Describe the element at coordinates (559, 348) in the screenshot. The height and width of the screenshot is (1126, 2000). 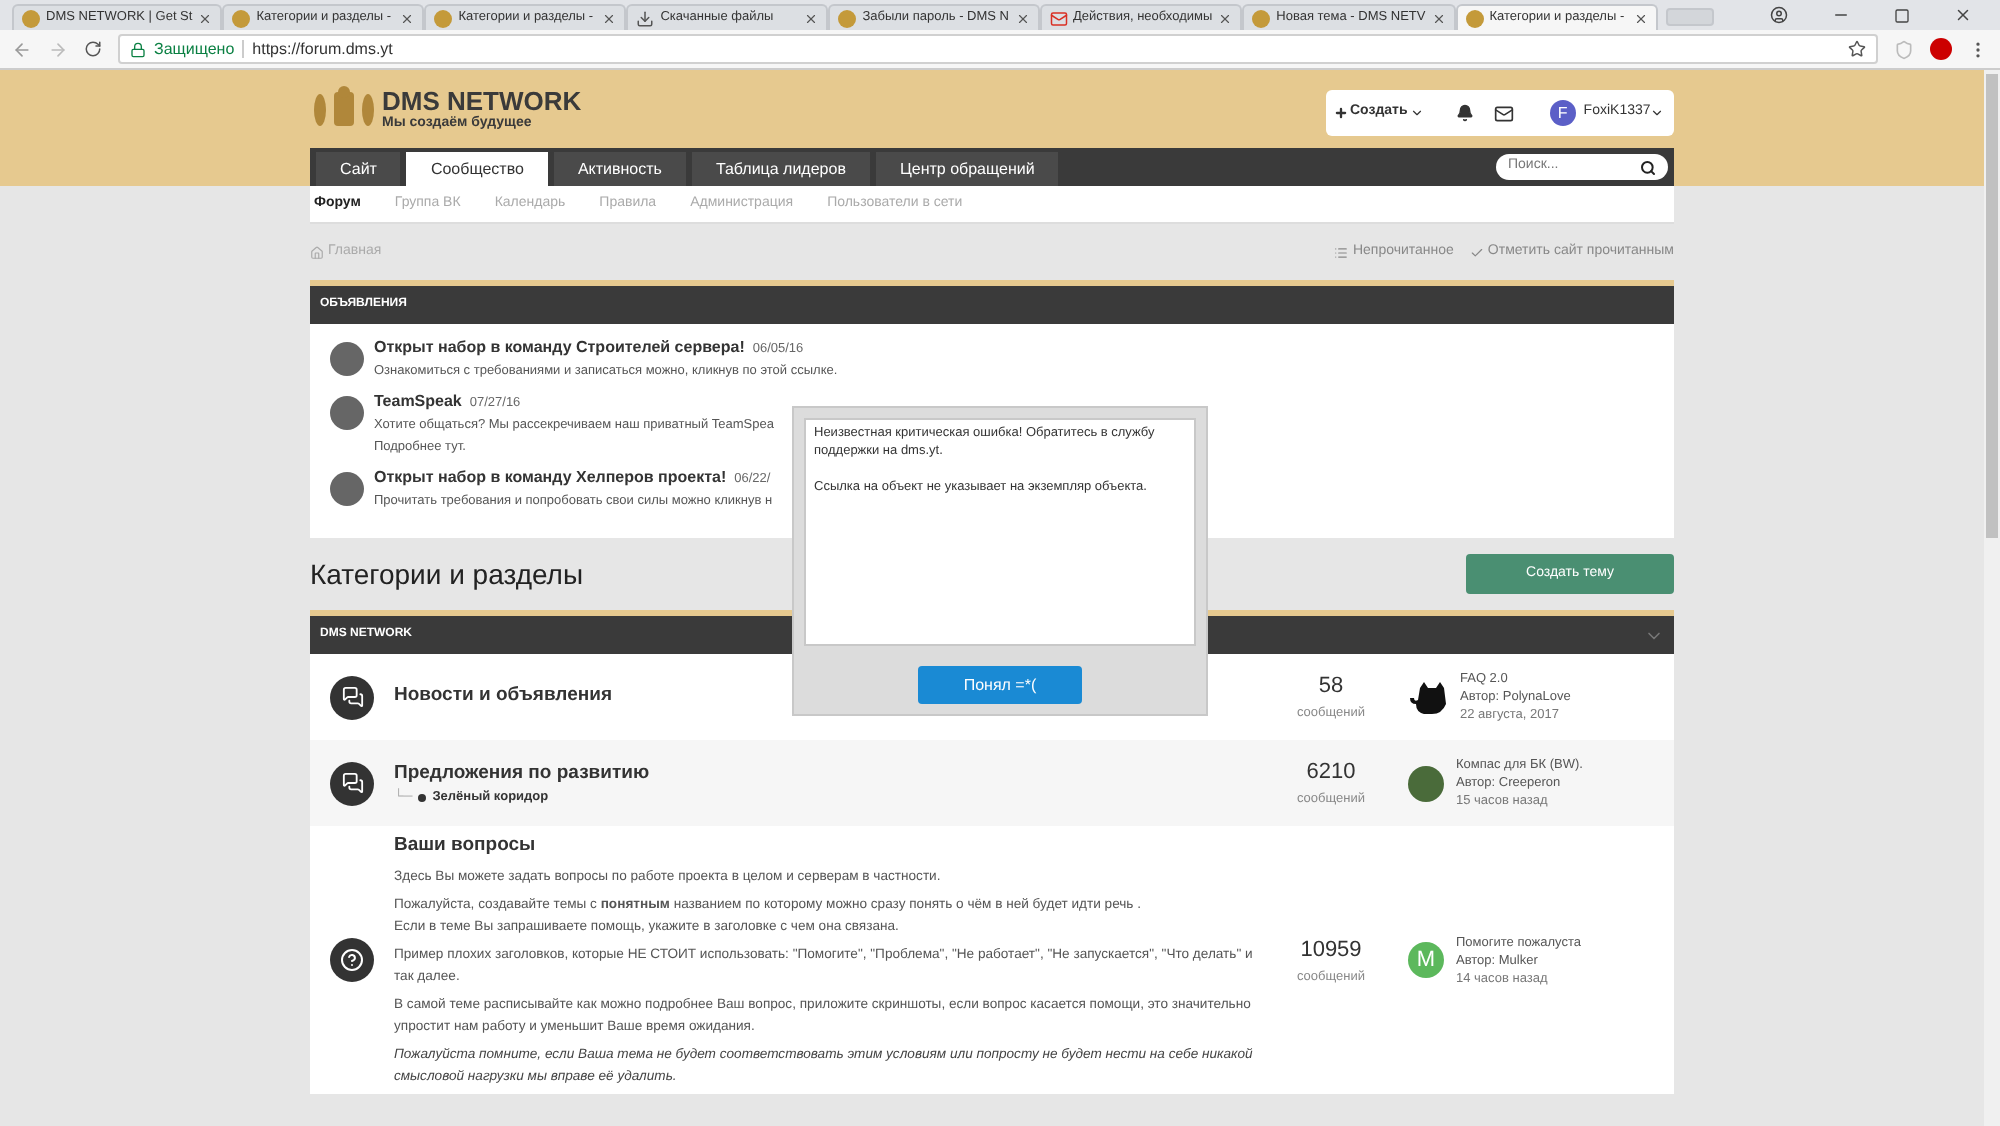
I see `announcement-title: Открыт набор в команду Строителей сервера!` at that location.